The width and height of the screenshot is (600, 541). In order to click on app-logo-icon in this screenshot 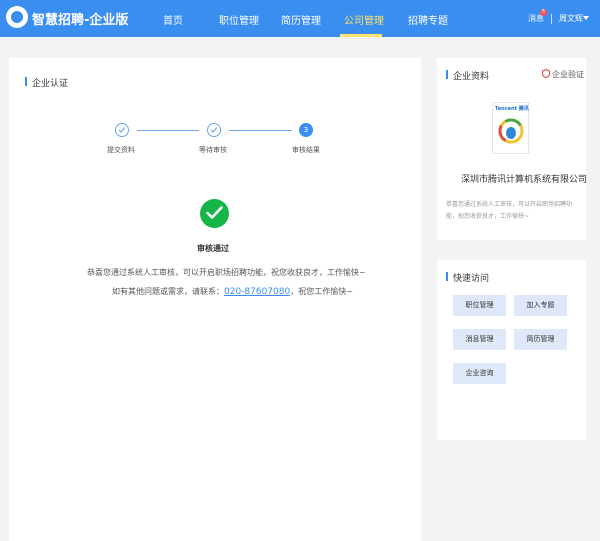, I will do `click(17, 17)`.